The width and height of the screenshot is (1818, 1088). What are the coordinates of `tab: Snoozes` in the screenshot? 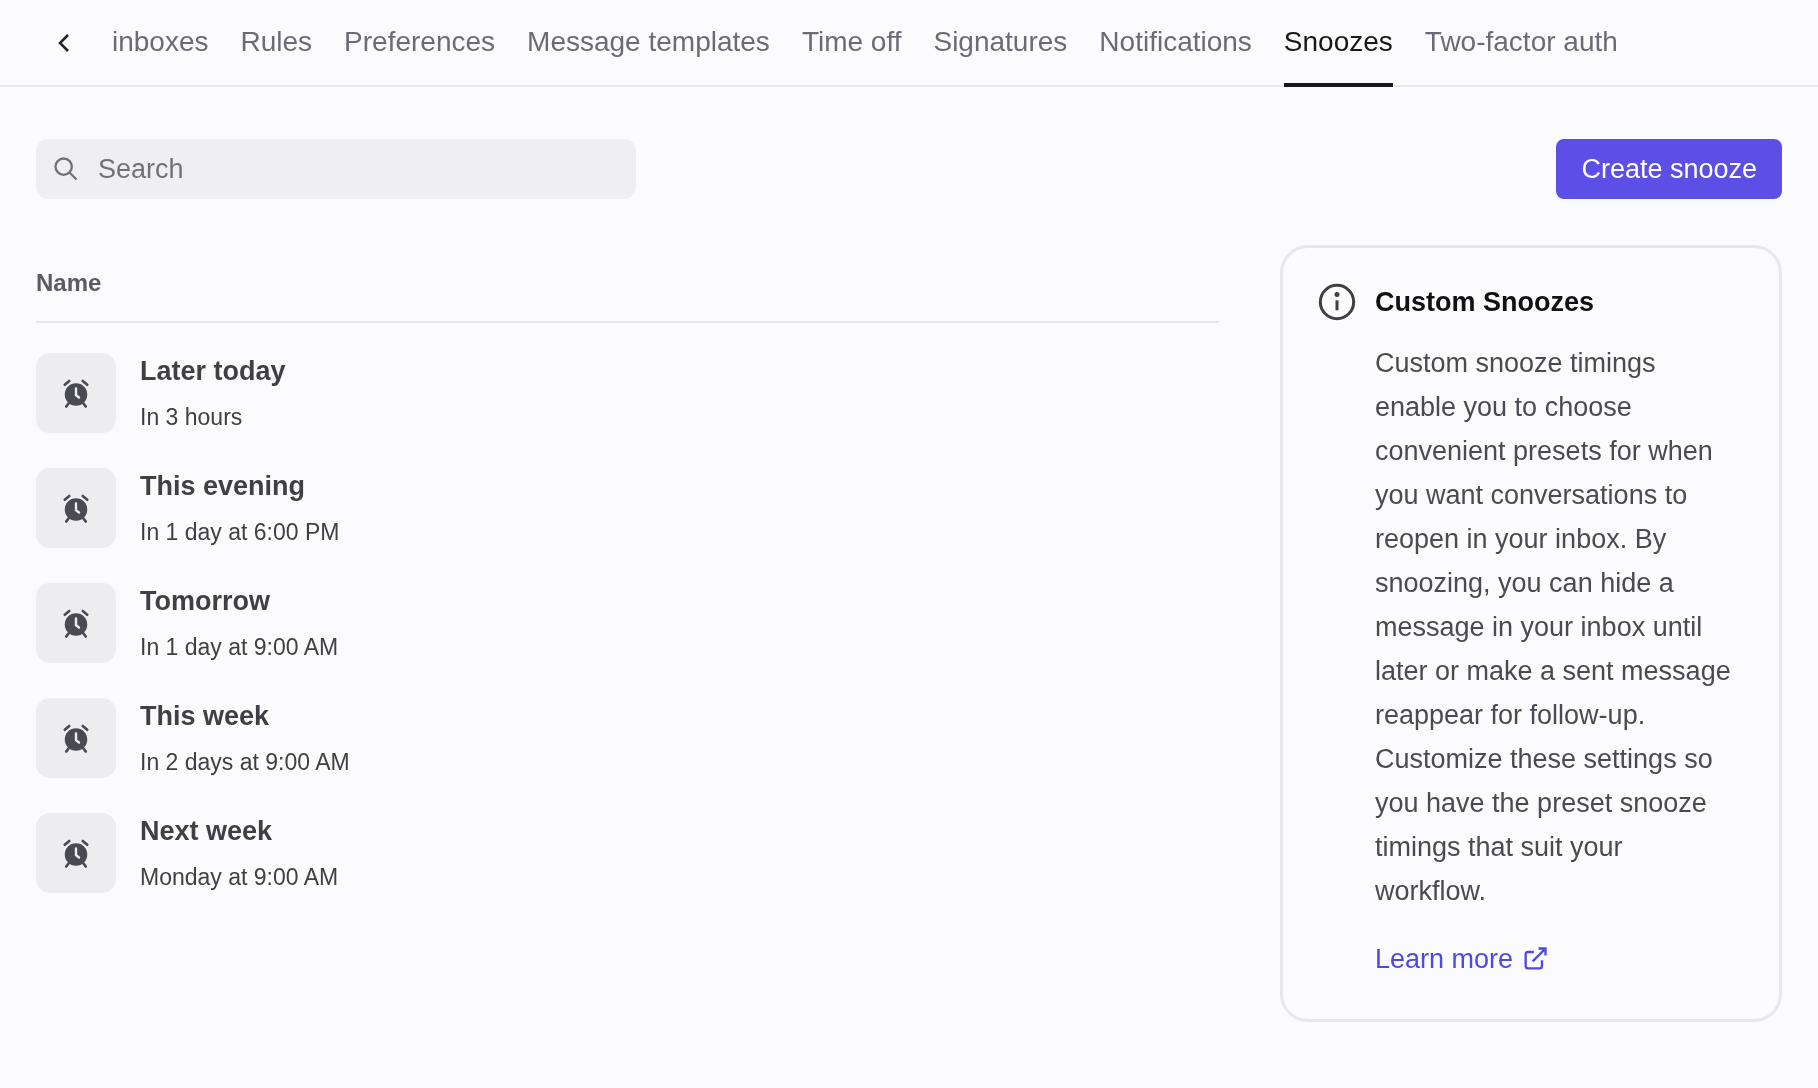 It's located at (1338, 43).